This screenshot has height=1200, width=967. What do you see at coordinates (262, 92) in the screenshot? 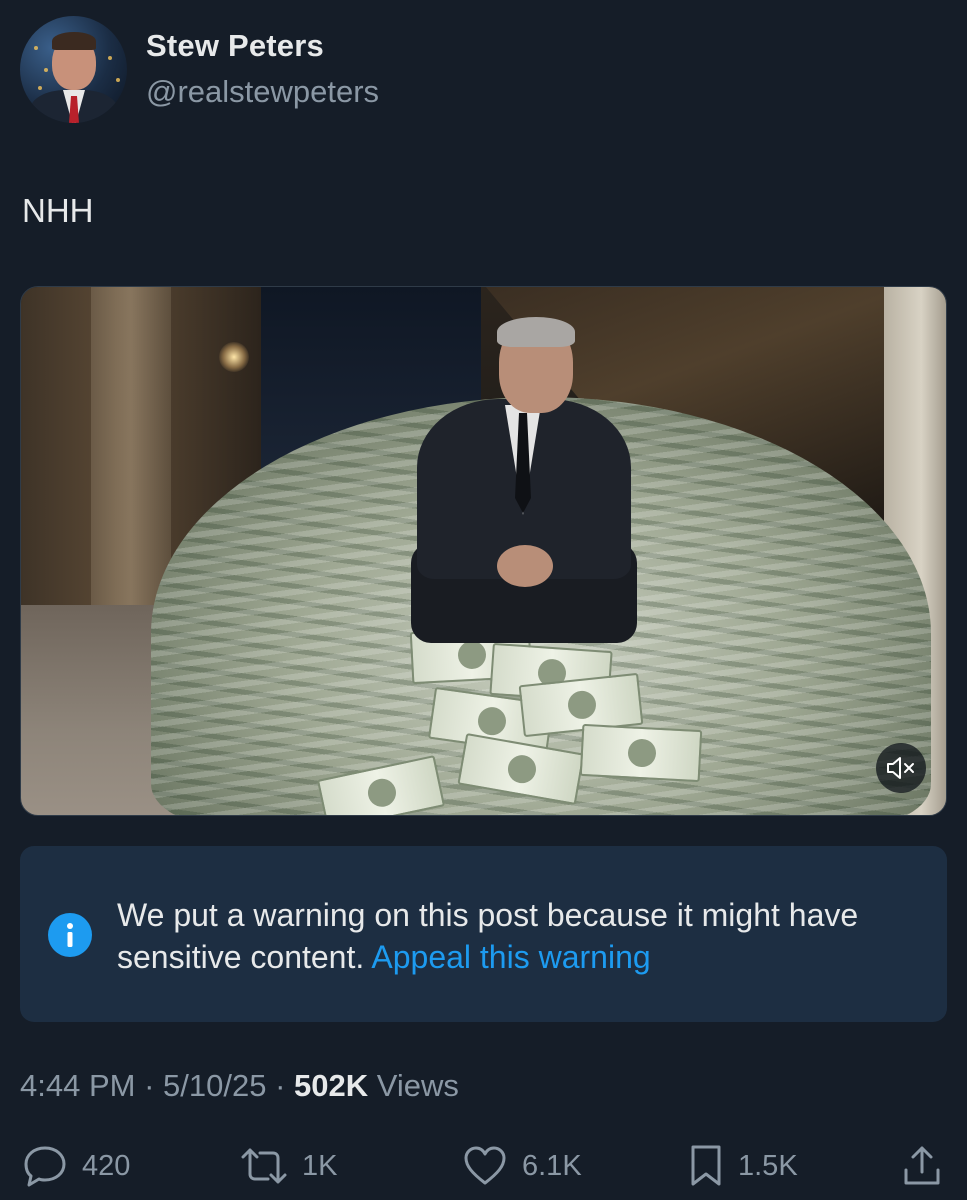
I see `author-handle: @realstewpeters` at bounding box center [262, 92].